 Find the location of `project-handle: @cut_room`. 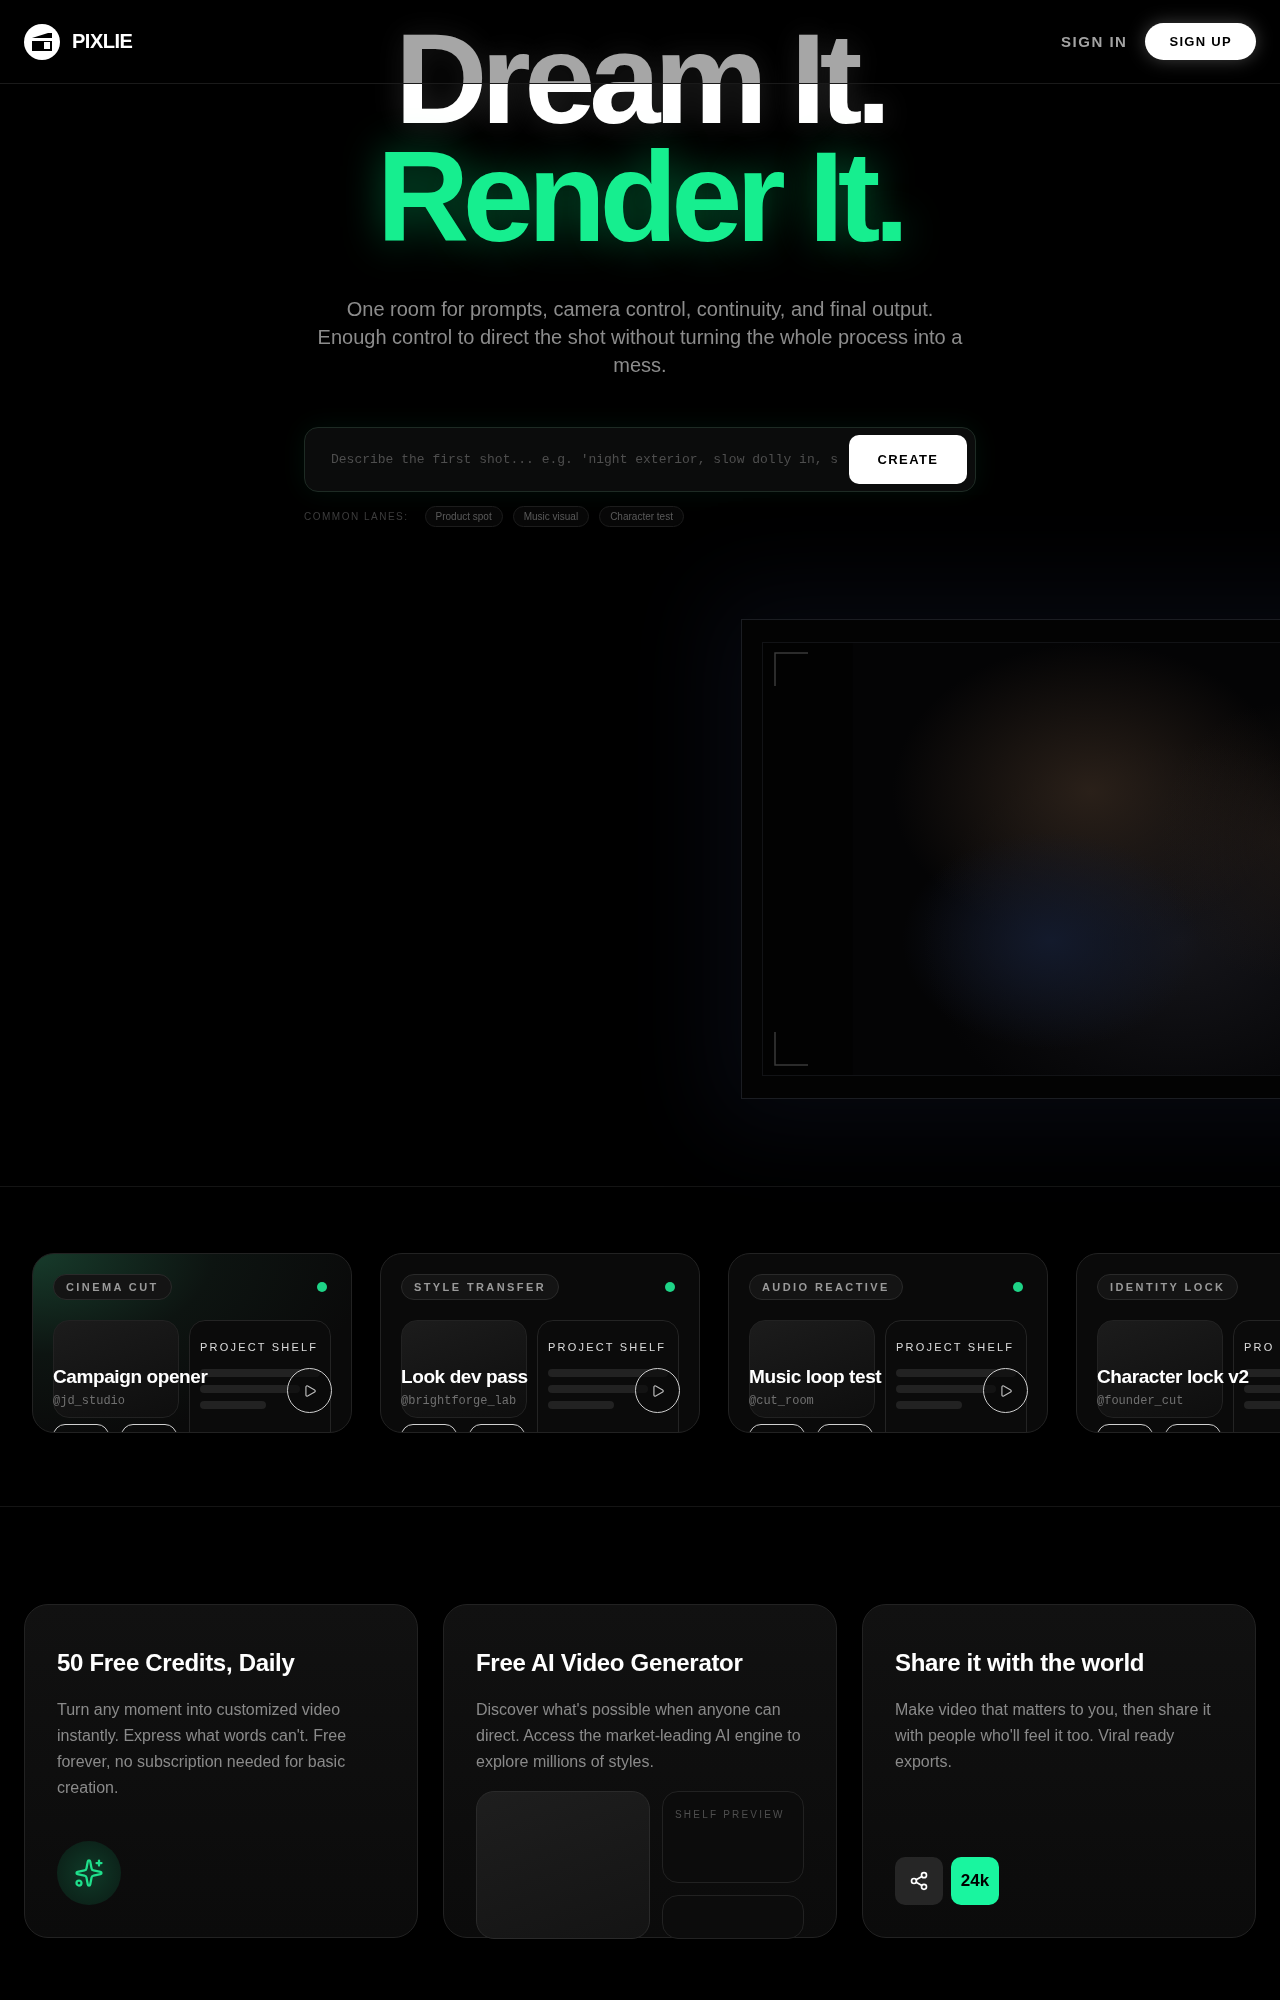

project-handle: @cut_room is located at coordinates (782, 1401).